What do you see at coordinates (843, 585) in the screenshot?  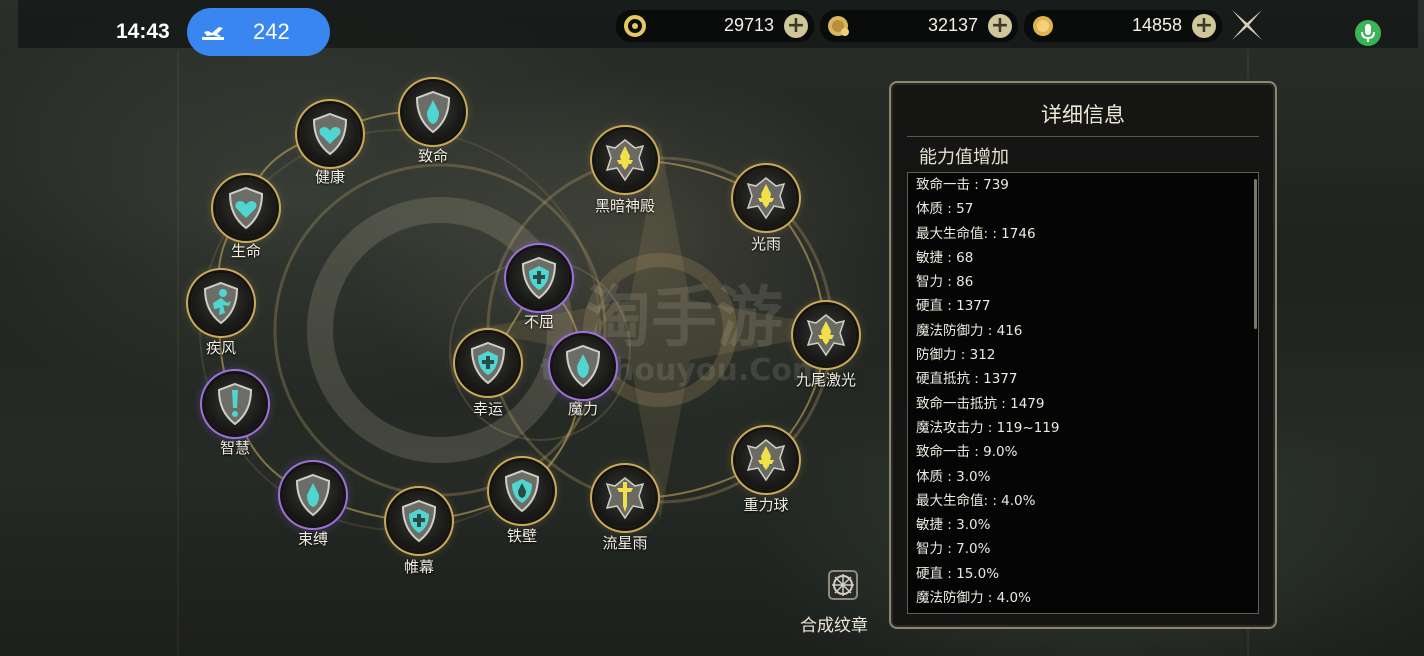 I see `emblem-synthesize-icon` at bounding box center [843, 585].